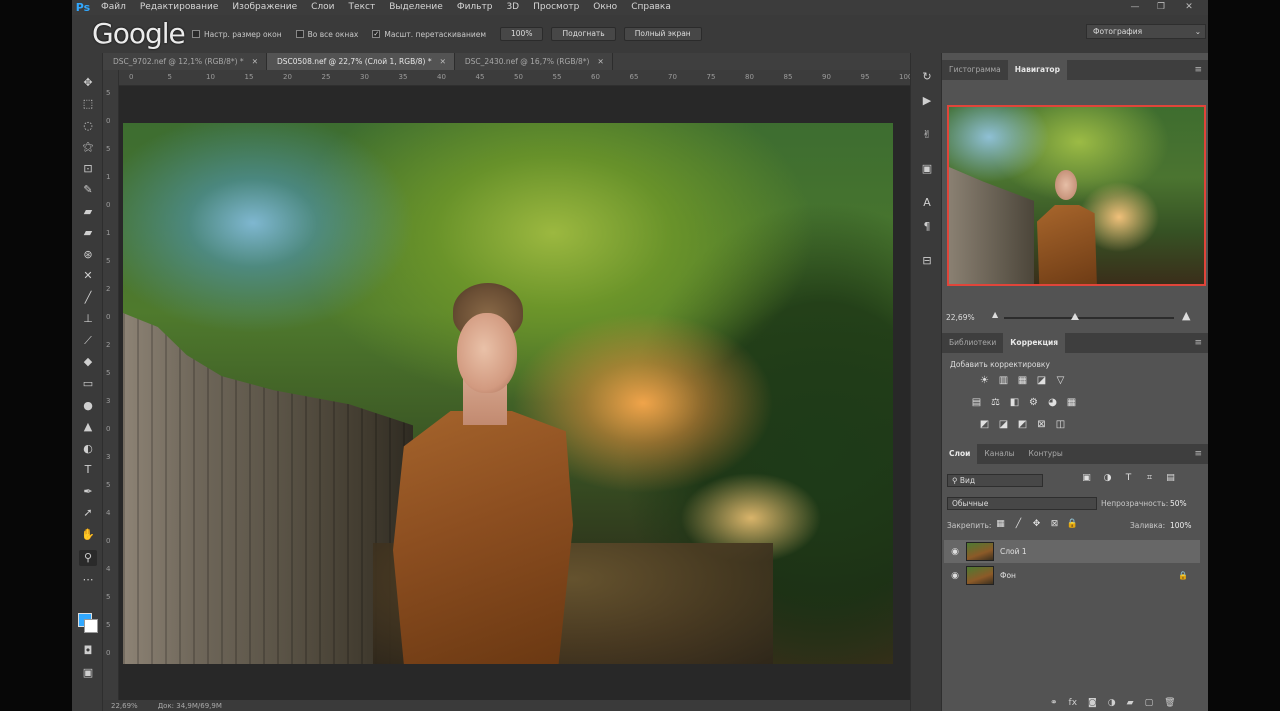 The image size is (1280, 711). I want to click on navigator-thumbnail, so click(1076, 195).